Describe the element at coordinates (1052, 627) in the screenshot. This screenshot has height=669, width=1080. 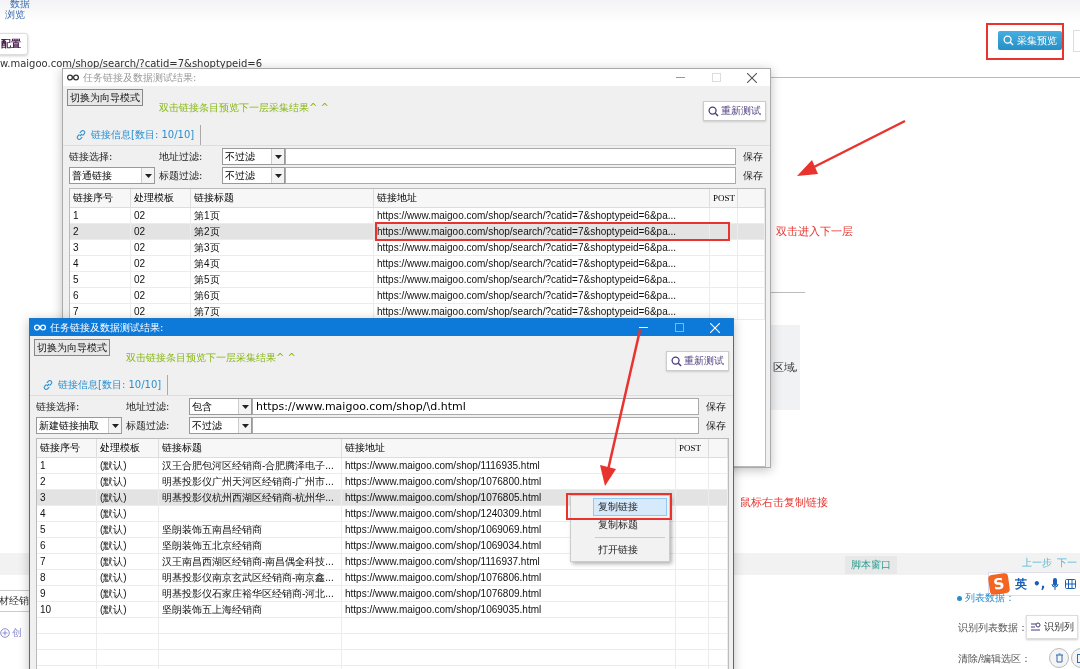
I see `identify-button: 识别列` at that location.